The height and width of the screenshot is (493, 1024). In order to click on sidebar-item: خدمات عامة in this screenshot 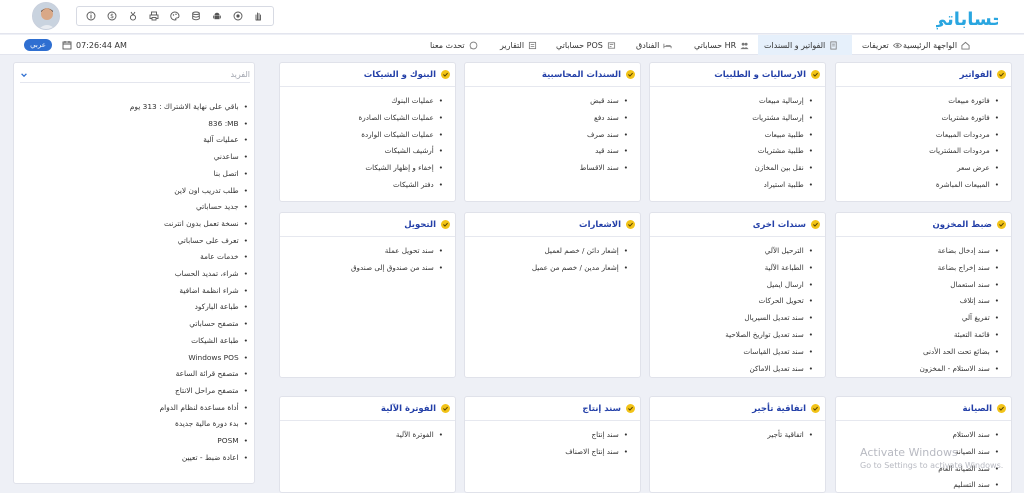, I will do `click(189, 257)`.